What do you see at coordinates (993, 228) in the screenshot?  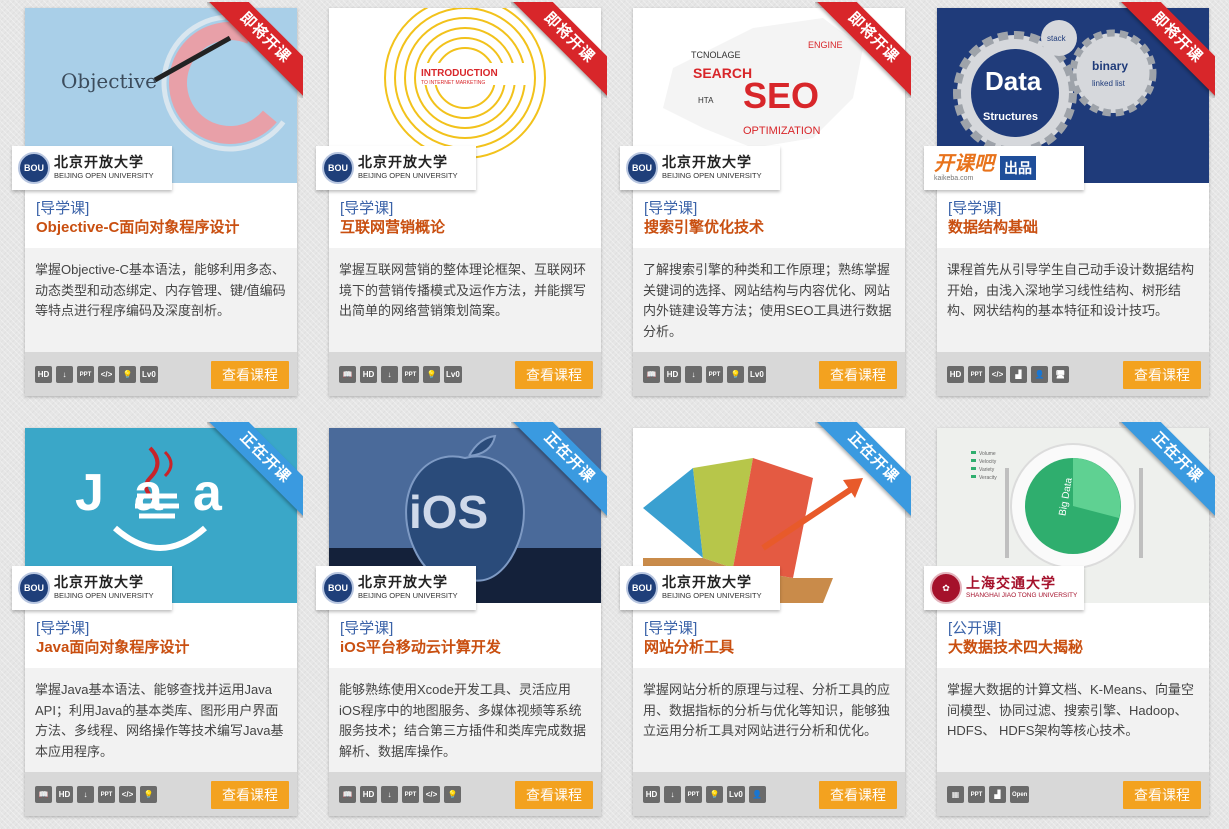 I see `course-title: 数据结构基础` at bounding box center [993, 228].